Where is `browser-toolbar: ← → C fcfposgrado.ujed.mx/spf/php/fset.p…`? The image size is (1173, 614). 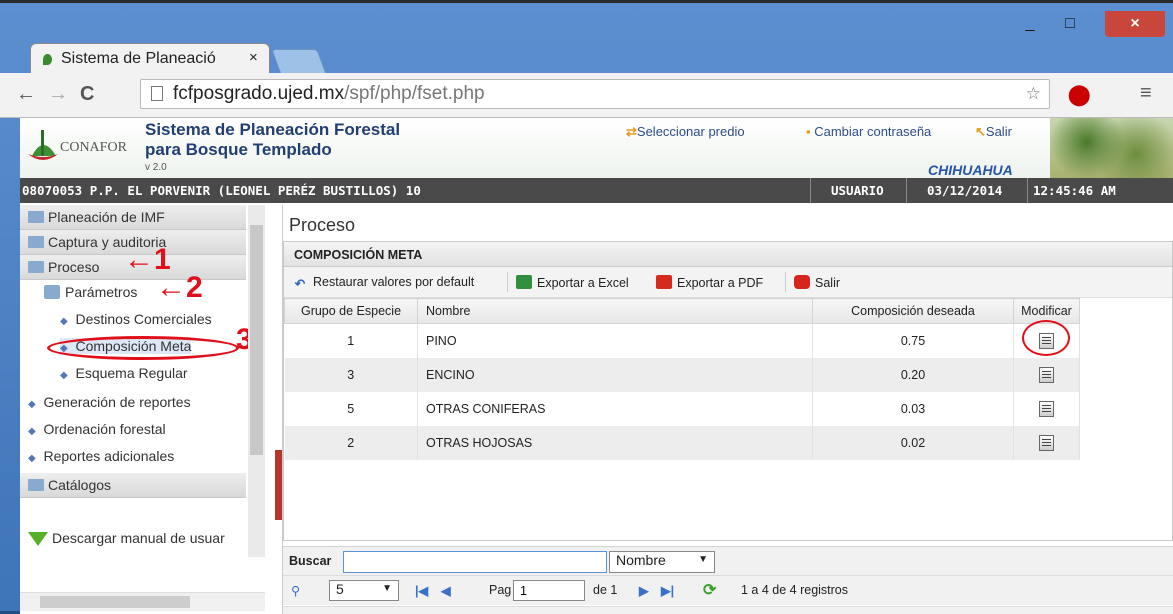 browser-toolbar: ← → C fcfposgrado.ujed.mx/spf/php/fset.p… is located at coordinates (586, 95).